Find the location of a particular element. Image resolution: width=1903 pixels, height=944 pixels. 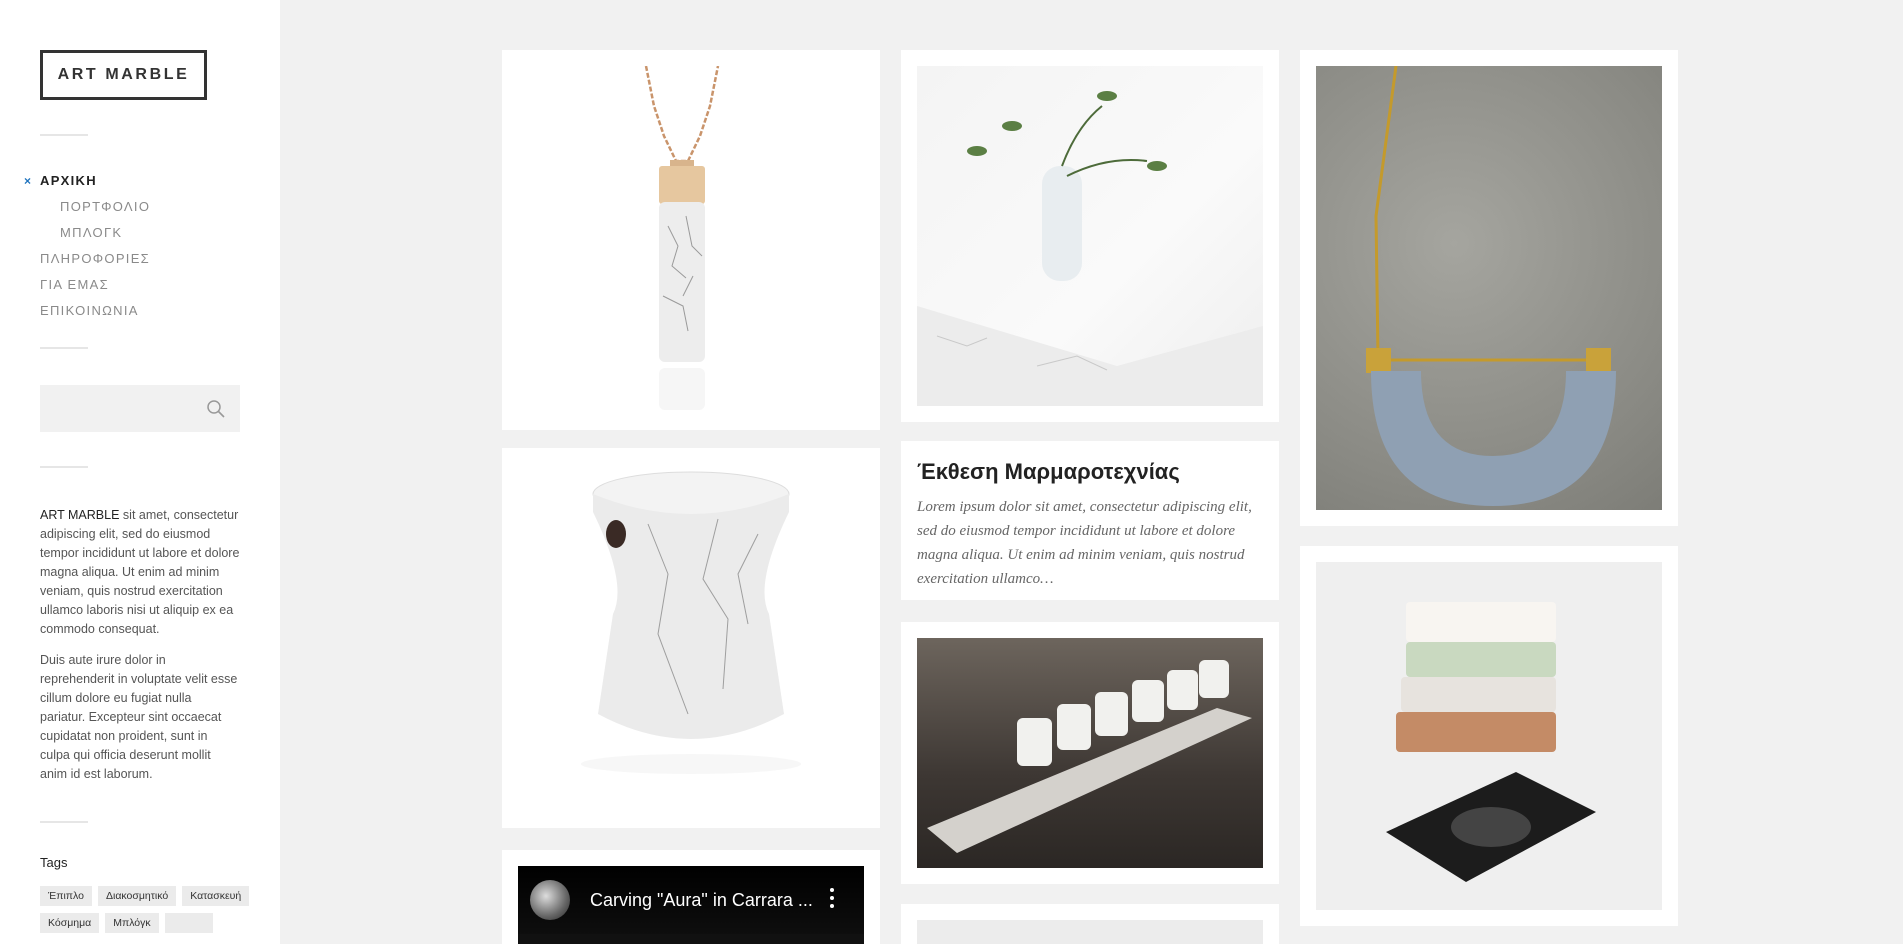

search-input is located at coordinates (120, 408).